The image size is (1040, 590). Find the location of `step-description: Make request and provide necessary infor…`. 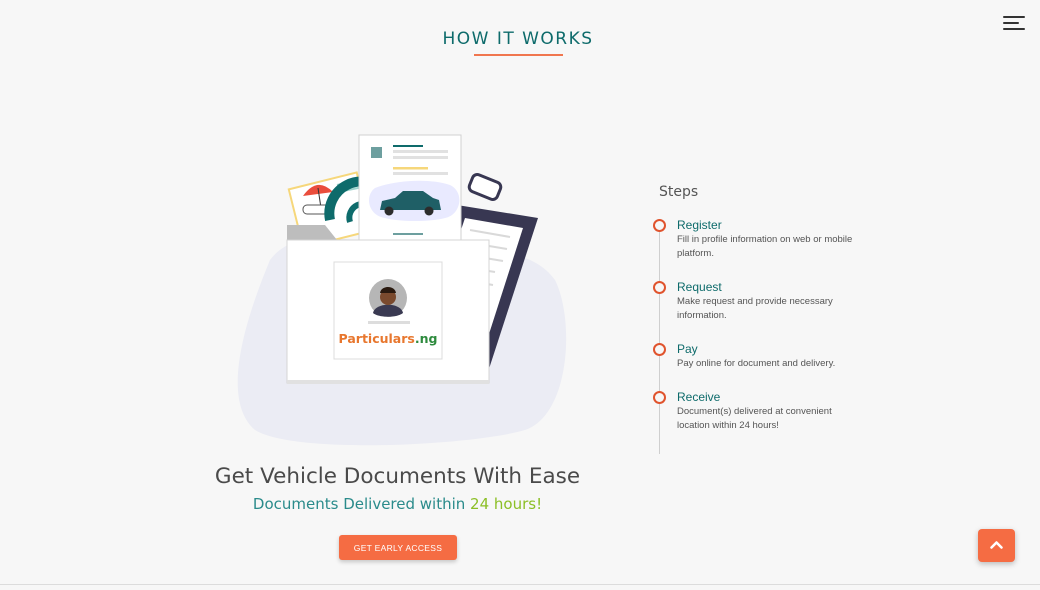

step-description: Make request and provide necessary infor… is located at coordinates (755, 308).